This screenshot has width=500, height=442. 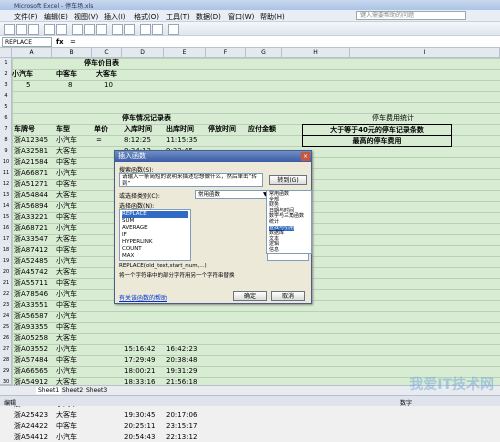 I want to click on column-header-h: H, so click(x=316, y=53).